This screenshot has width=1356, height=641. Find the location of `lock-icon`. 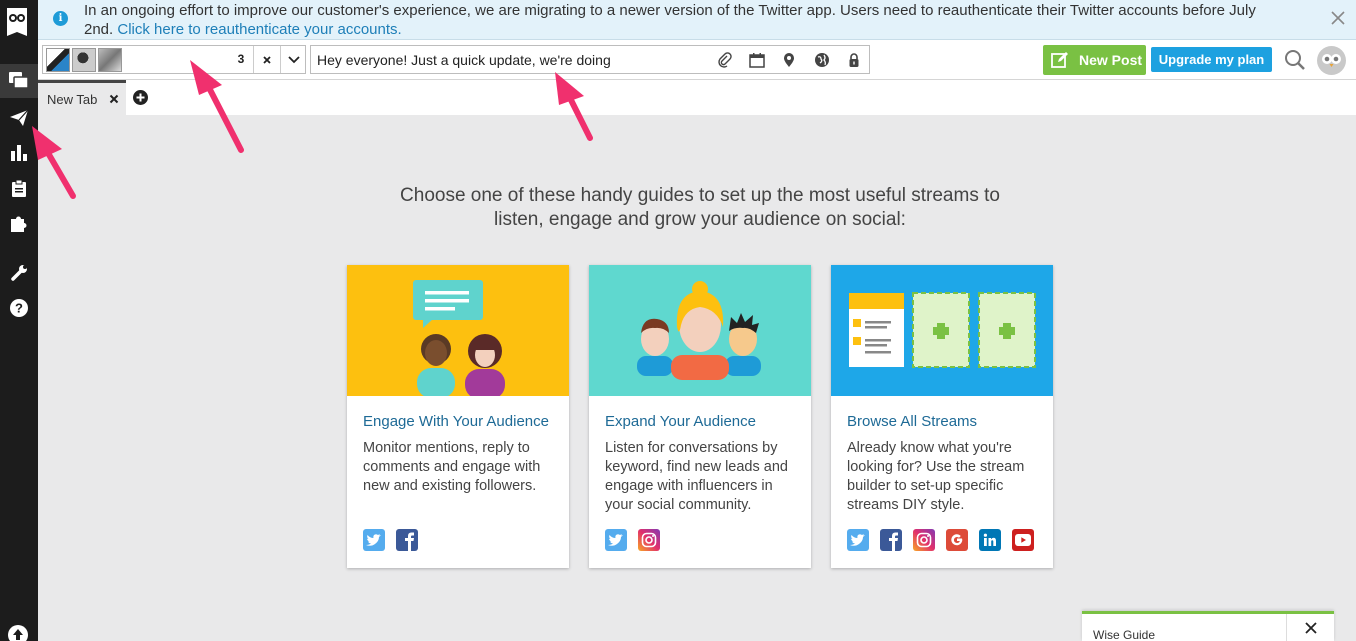

lock-icon is located at coordinates (854, 60).